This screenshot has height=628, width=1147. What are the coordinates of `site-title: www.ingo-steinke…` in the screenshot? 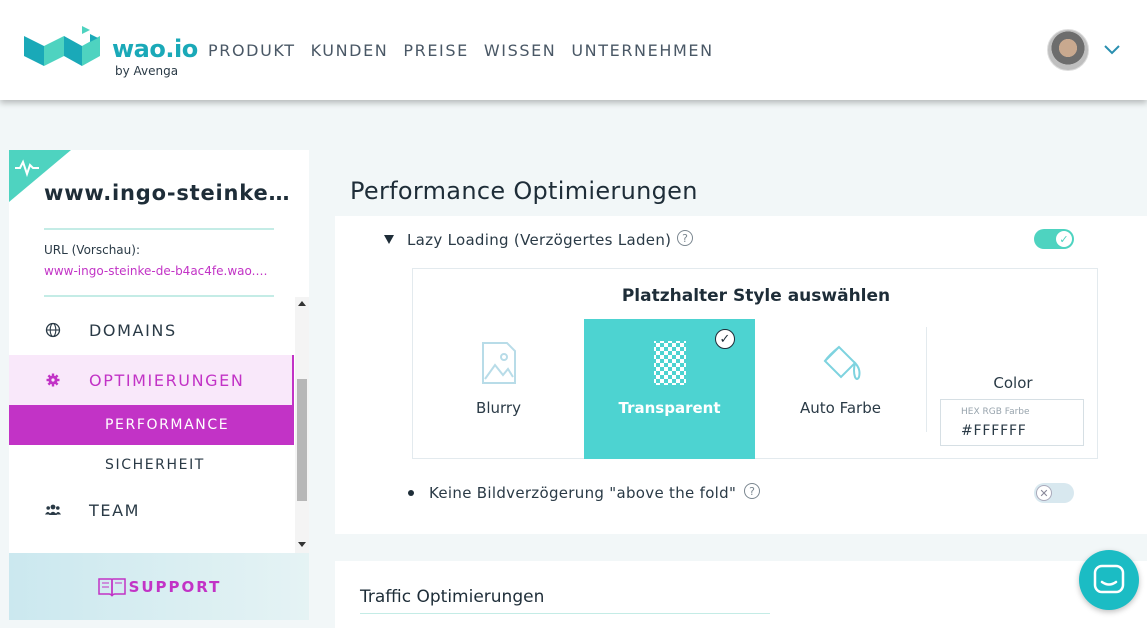 It's located at (167, 193).